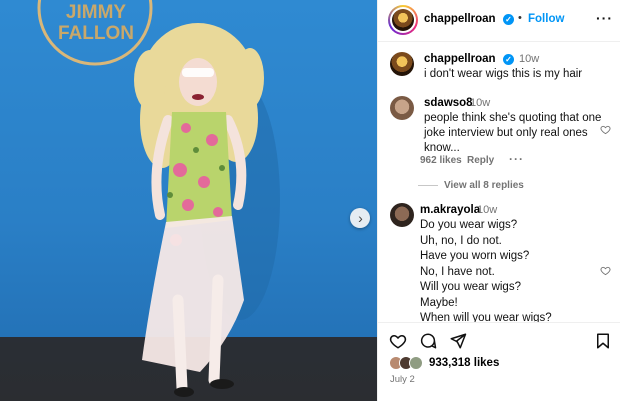 The image size is (620, 401). I want to click on comment-icon, so click(428, 341).